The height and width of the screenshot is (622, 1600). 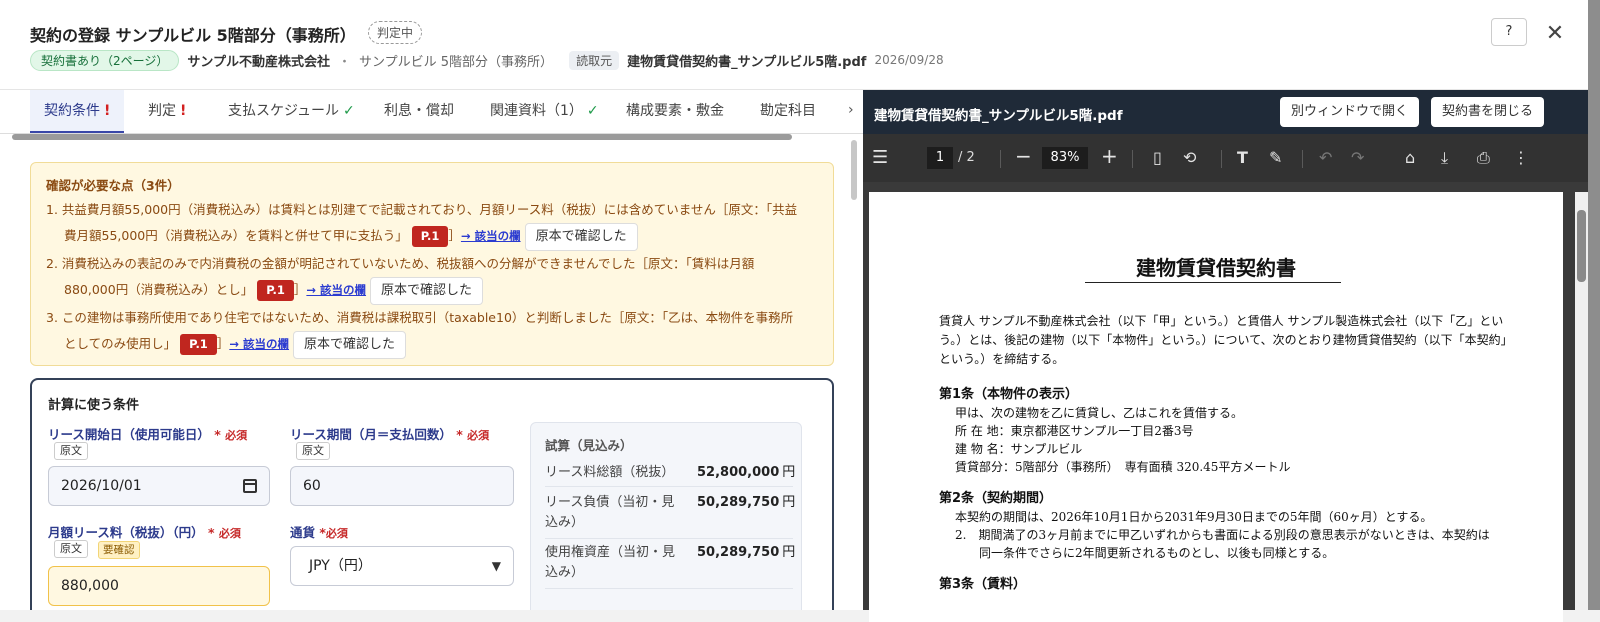 What do you see at coordinates (1009, 394) in the screenshot?
I see `article-heading: 第1条（本物件の表示）` at bounding box center [1009, 394].